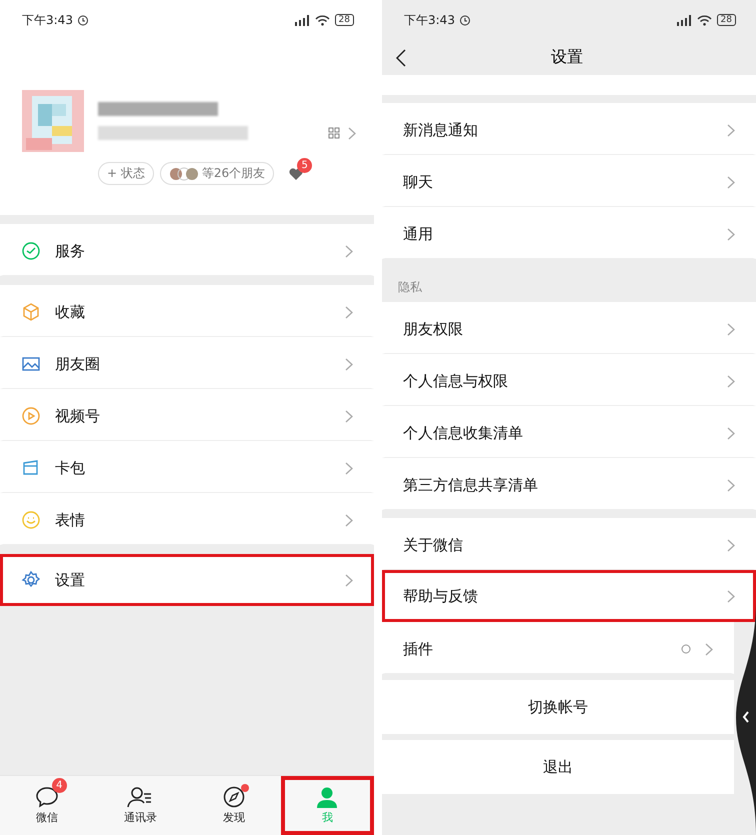 This screenshot has height=835, width=756. I want to click on tab-item: 4 微信, so click(47, 805).